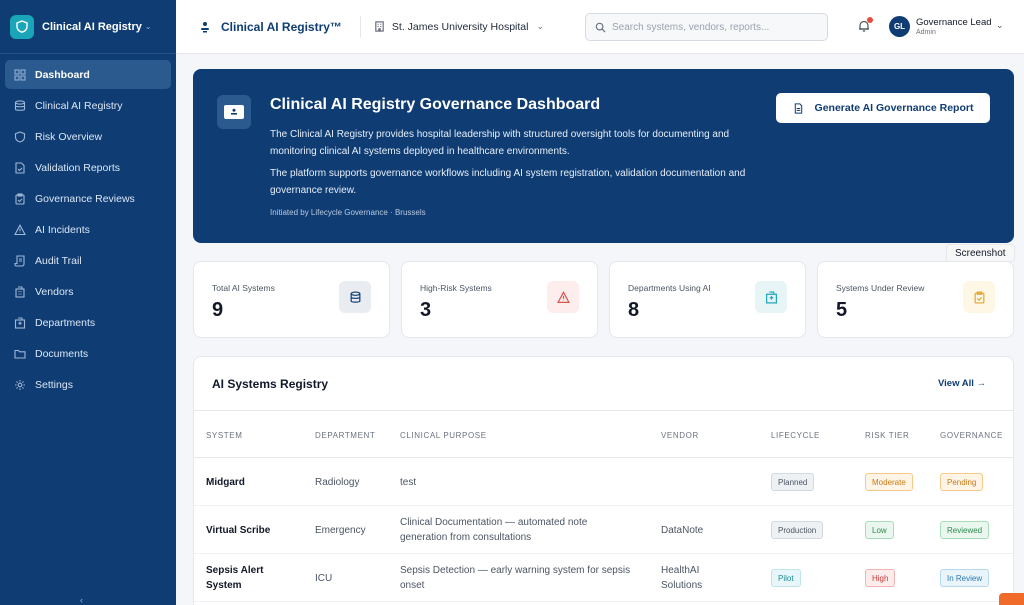 The height and width of the screenshot is (605, 1024). What do you see at coordinates (842, 310) in the screenshot?
I see `stat-value: 5` at bounding box center [842, 310].